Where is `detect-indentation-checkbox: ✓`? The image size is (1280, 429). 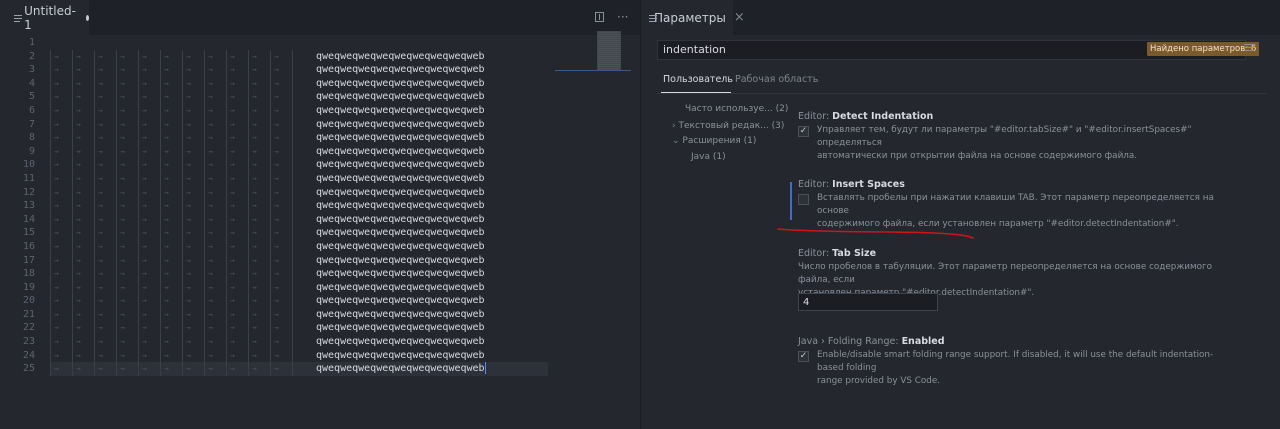 detect-indentation-checkbox: ✓ is located at coordinates (803, 131).